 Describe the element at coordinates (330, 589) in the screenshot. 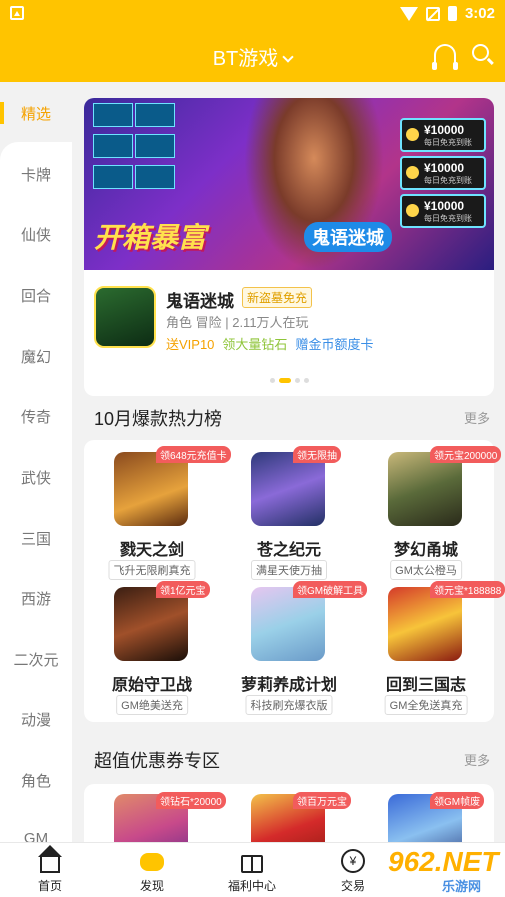

I see `game-tile-badge: 领GM破解工具` at that location.